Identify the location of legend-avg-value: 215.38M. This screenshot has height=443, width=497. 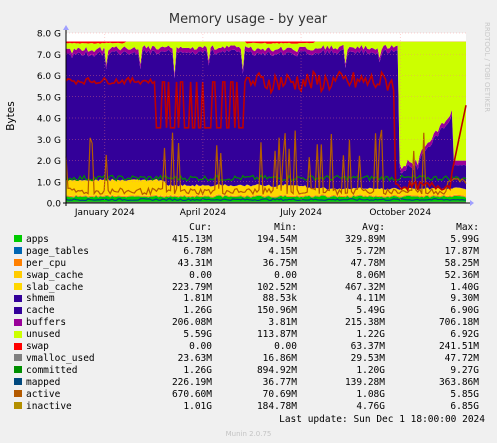
(364, 323).